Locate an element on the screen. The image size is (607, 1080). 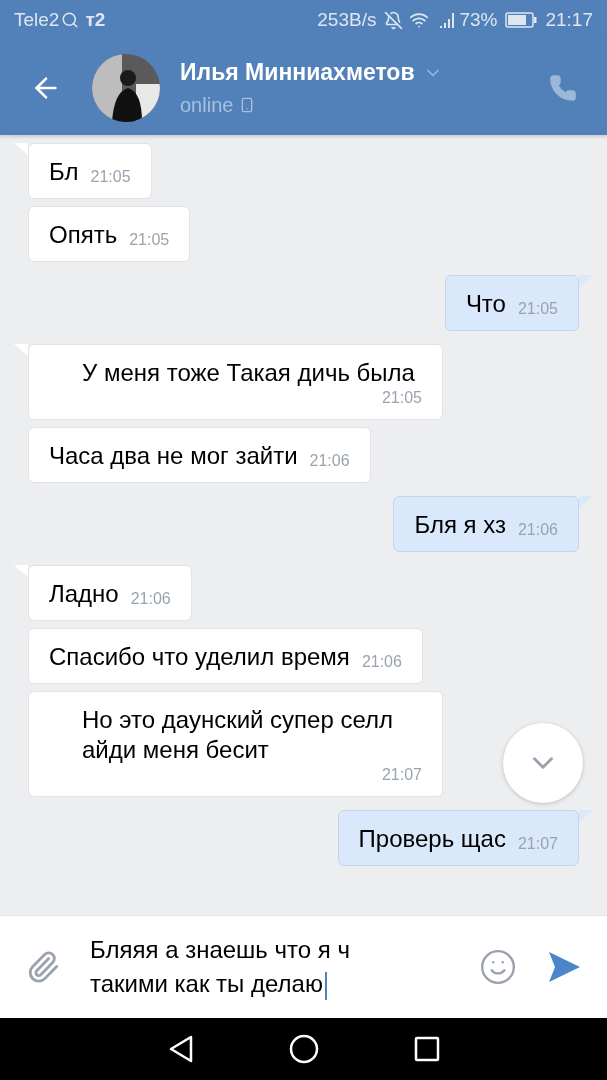
message-text: Спасибо что уделил время is located at coordinates (199, 657).